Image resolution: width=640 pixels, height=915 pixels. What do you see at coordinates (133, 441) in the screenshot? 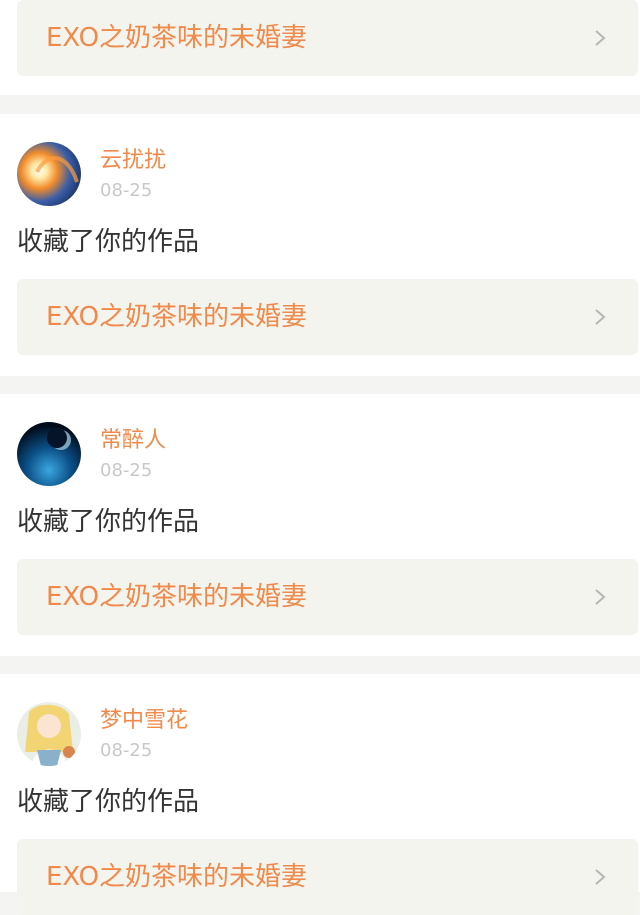
I see `user-name: 常醉人` at bounding box center [133, 441].